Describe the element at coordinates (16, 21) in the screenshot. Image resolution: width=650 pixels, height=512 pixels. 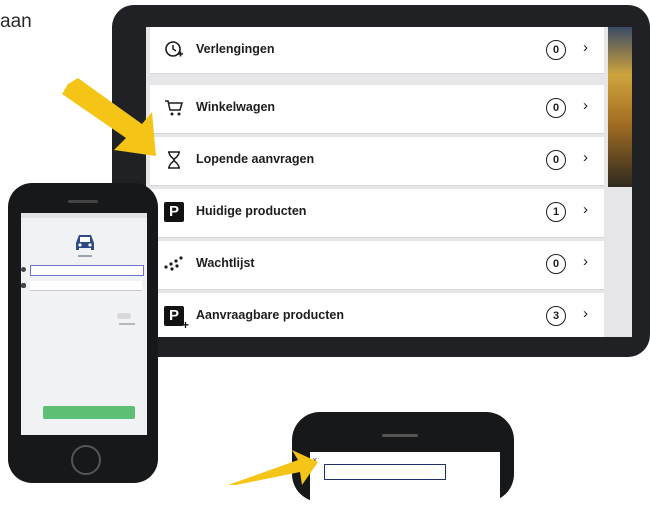
I see `background-text: aan` at that location.